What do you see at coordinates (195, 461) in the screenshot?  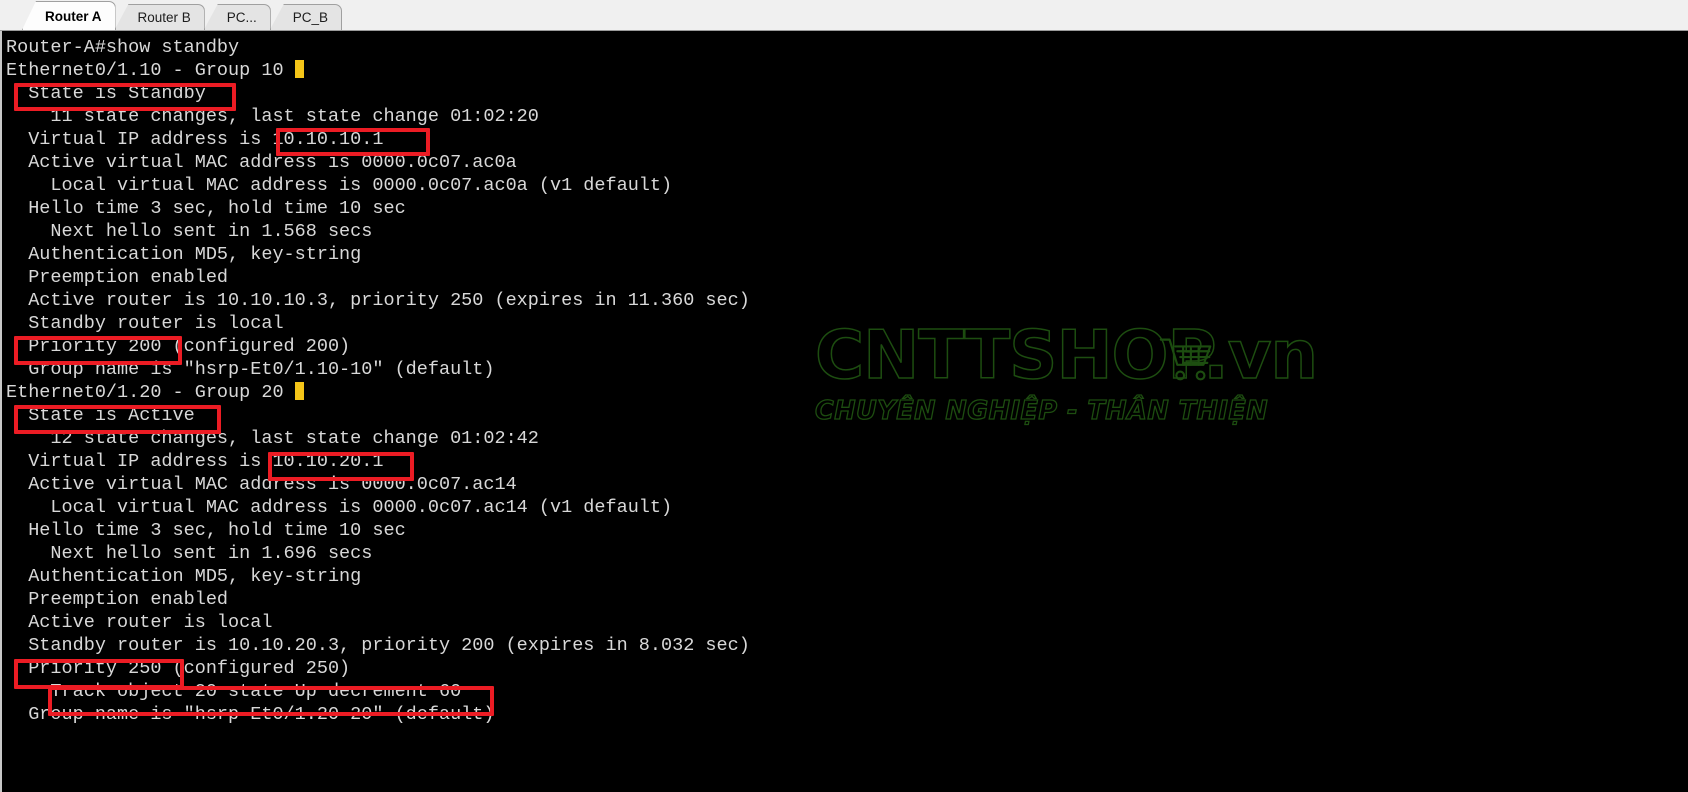 I see `terminal-line-text: Virtual IP address is 10.10.20.1` at bounding box center [195, 461].